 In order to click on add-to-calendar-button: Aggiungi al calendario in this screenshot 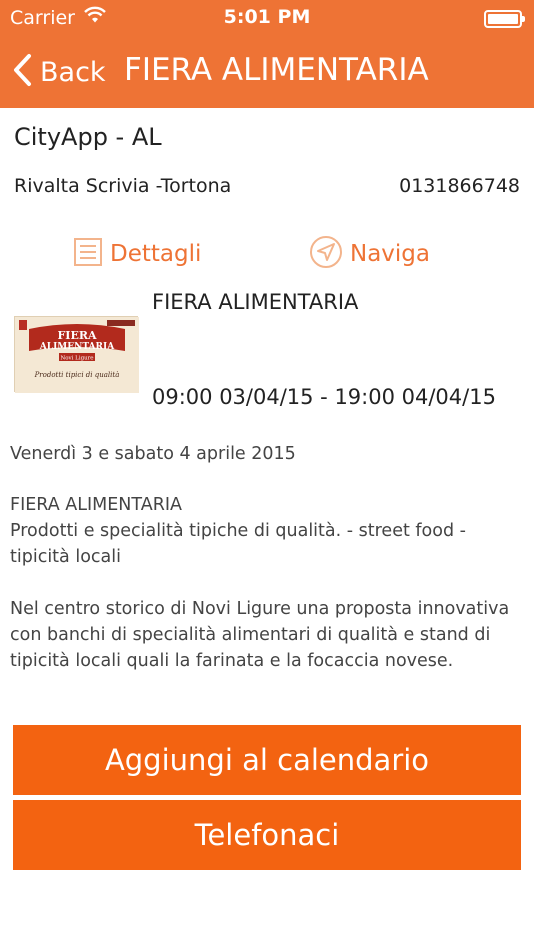, I will do `click(267, 760)`.